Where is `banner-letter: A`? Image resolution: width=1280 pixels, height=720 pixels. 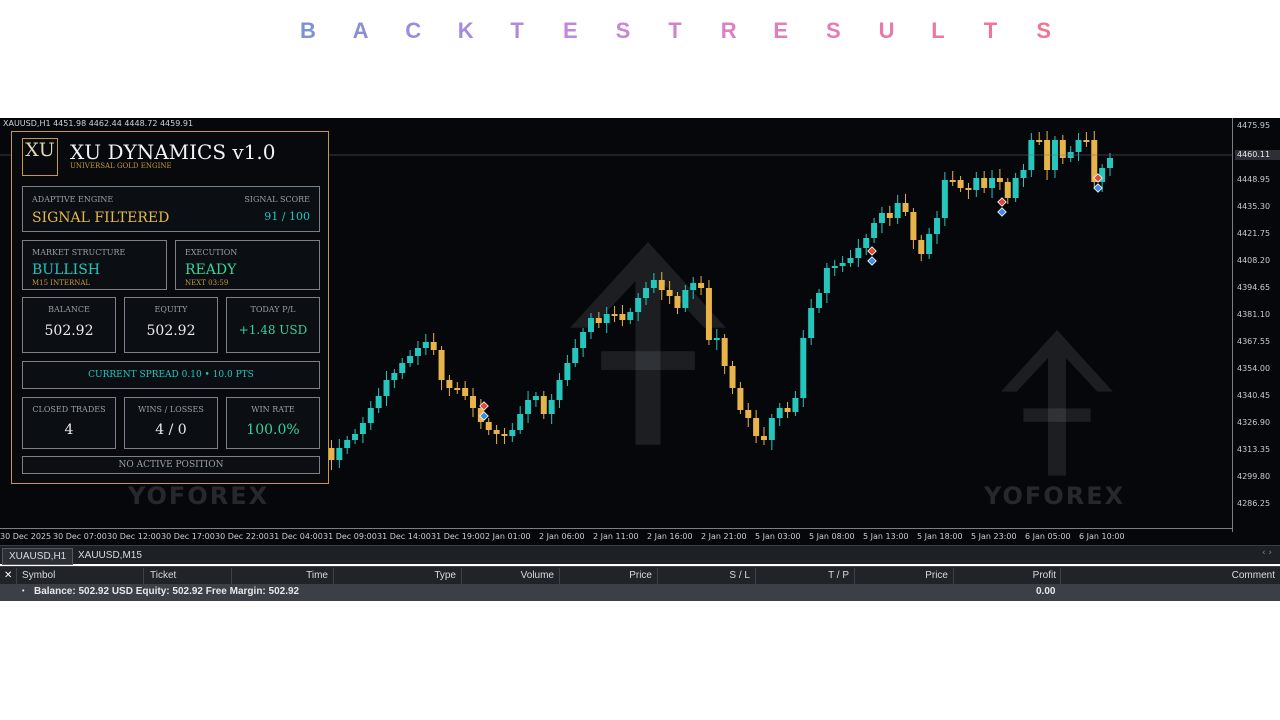 banner-letter: A is located at coordinates (360, 30).